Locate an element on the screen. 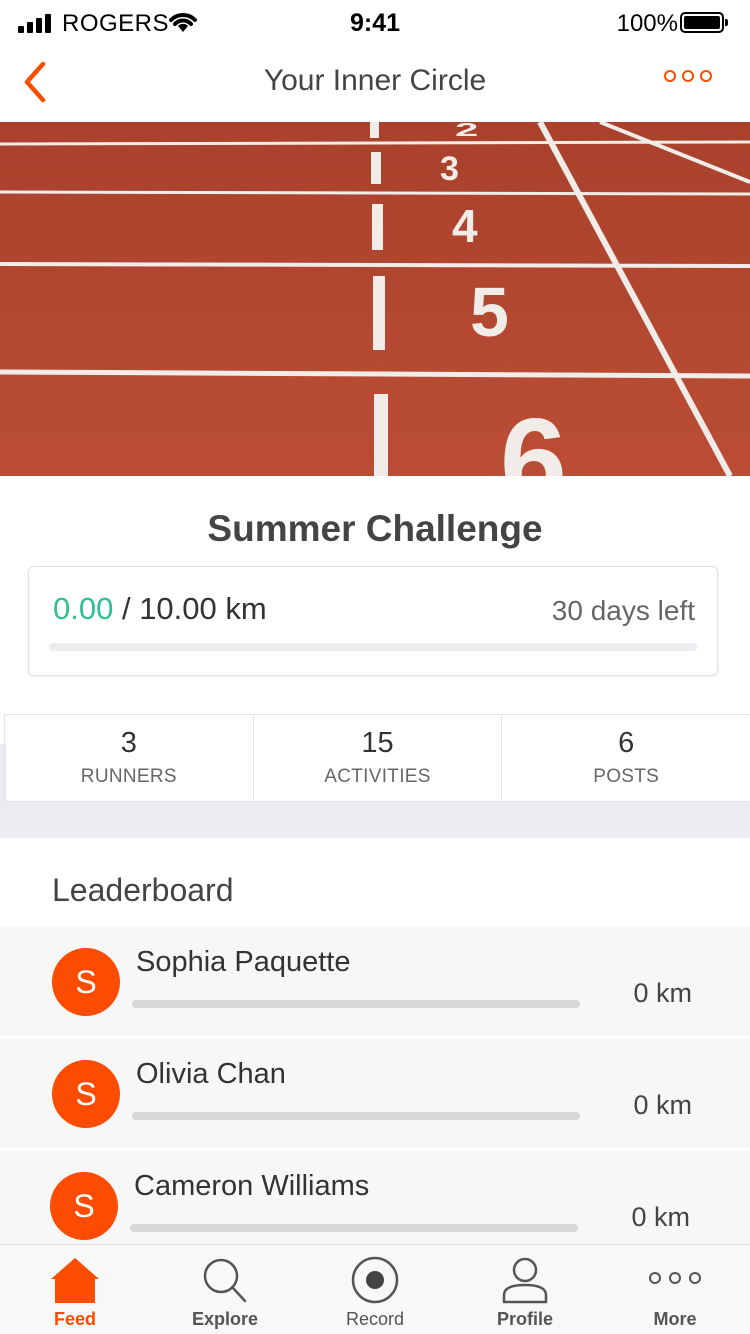  tab-record: Record is located at coordinates (375, 1289).